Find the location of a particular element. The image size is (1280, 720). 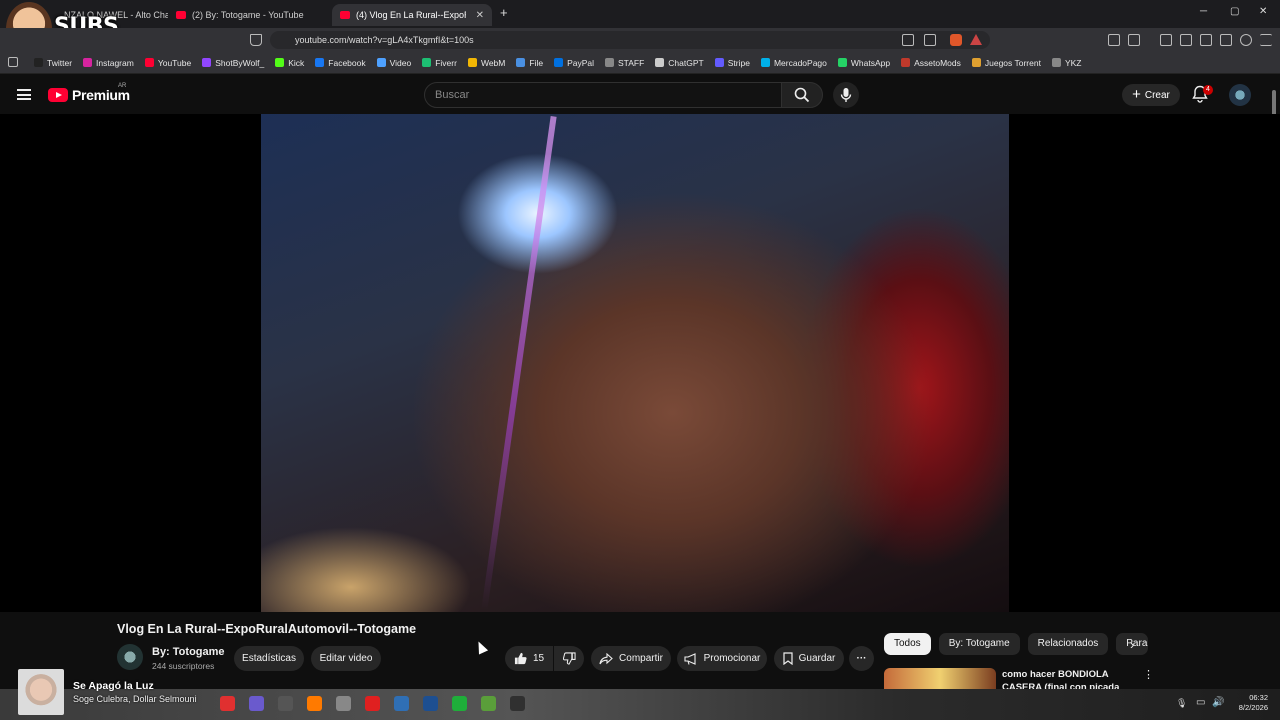

youtube-premium-logo: Premium AR is located at coordinates (89, 93).